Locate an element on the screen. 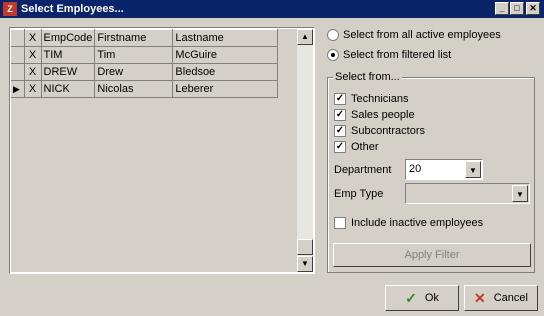 This screenshot has height=316, width=544. emp-type-label: Emp Type is located at coordinates (359, 194).